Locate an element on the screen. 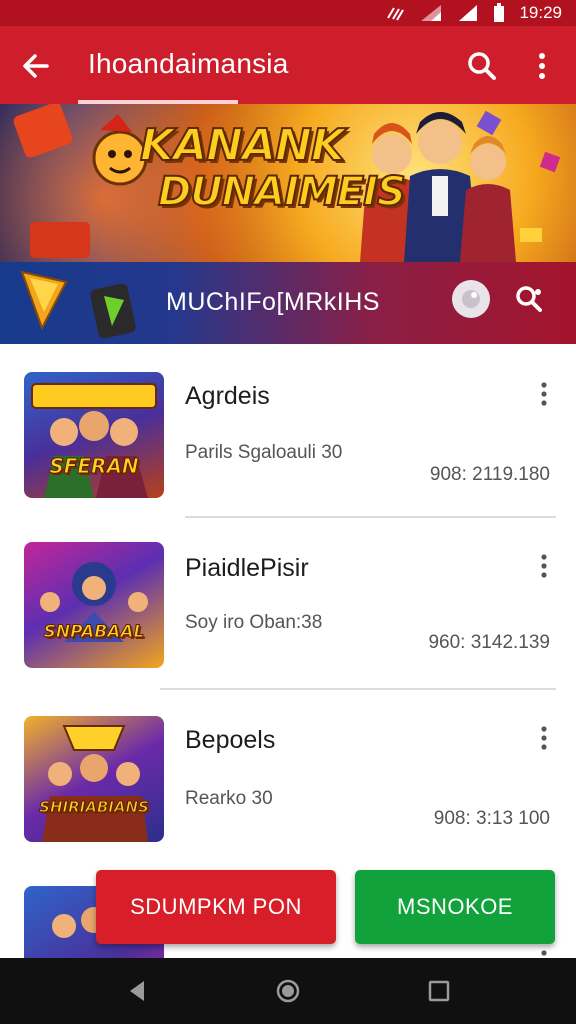  battery-icon is located at coordinates (499, 13).